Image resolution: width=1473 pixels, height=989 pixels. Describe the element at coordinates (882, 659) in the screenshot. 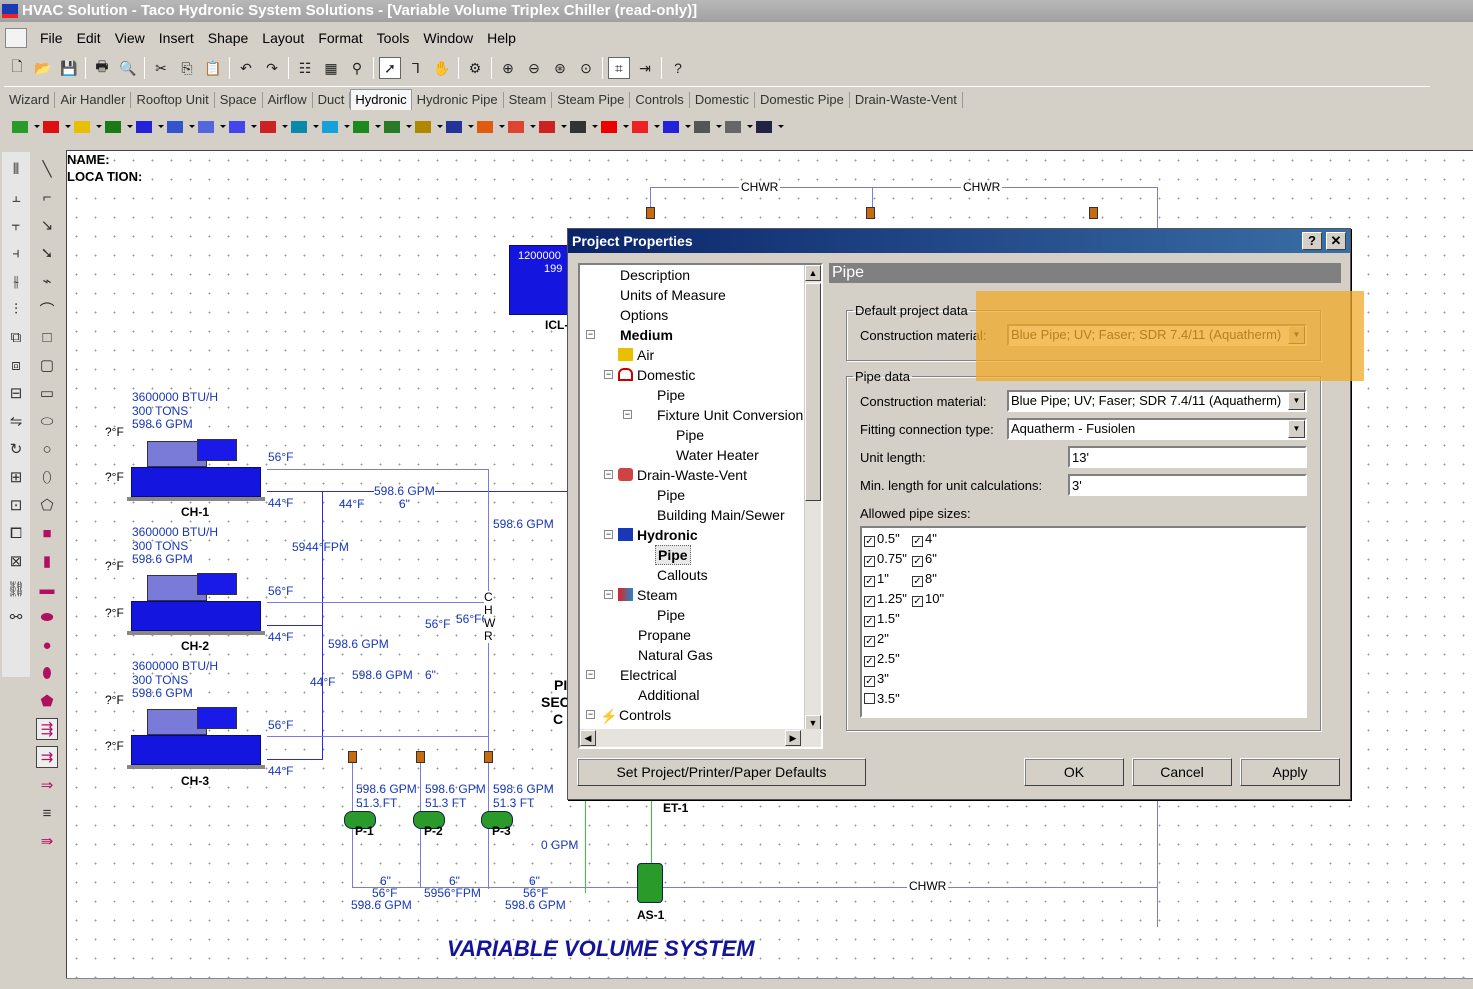

I see `size-checkbox: ✓ 2.5"` at that location.